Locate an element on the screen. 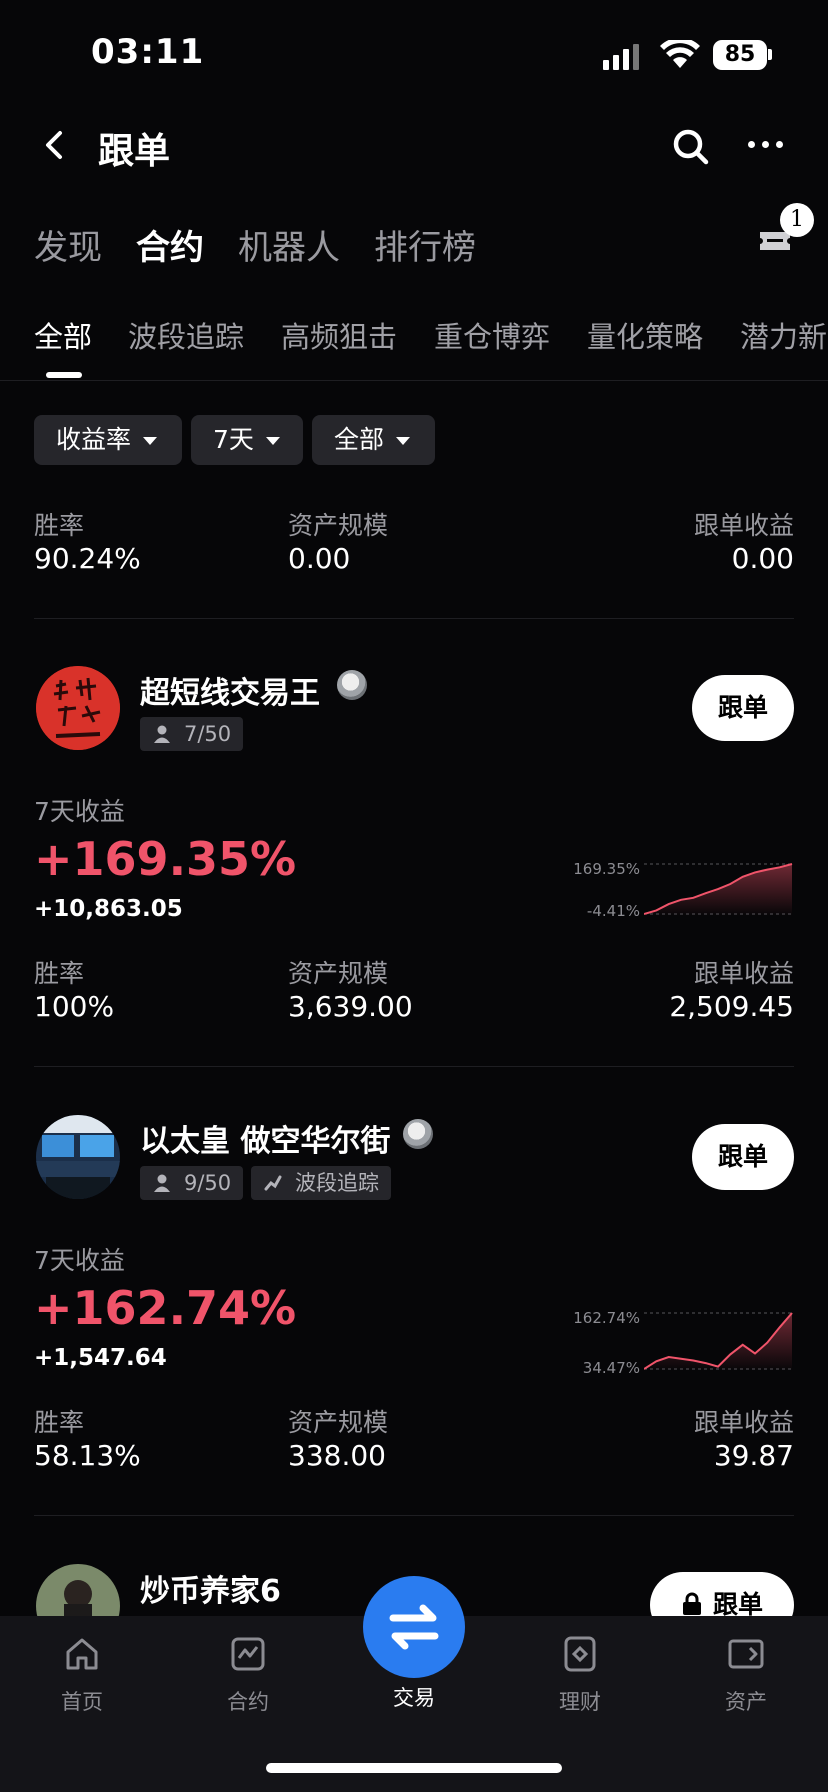 The image size is (828, 1792). tabs-divider is located at coordinates (414, 380).